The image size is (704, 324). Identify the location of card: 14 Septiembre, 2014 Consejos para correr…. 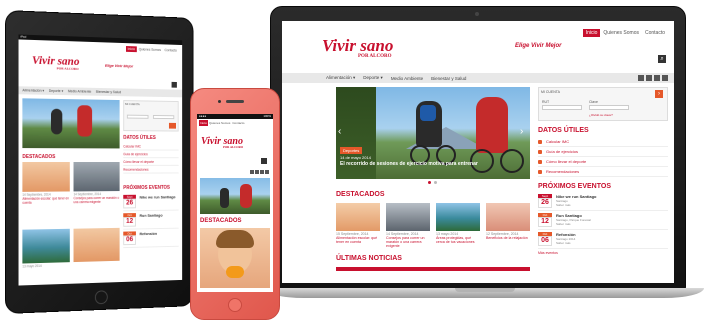
(408, 225).